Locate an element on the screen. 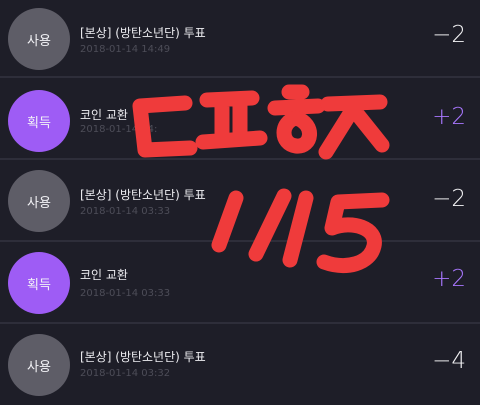 The width and height of the screenshot is (480, 405). transaction-time: 2018-01-14 03:32 is located at coordinates (125, 373).